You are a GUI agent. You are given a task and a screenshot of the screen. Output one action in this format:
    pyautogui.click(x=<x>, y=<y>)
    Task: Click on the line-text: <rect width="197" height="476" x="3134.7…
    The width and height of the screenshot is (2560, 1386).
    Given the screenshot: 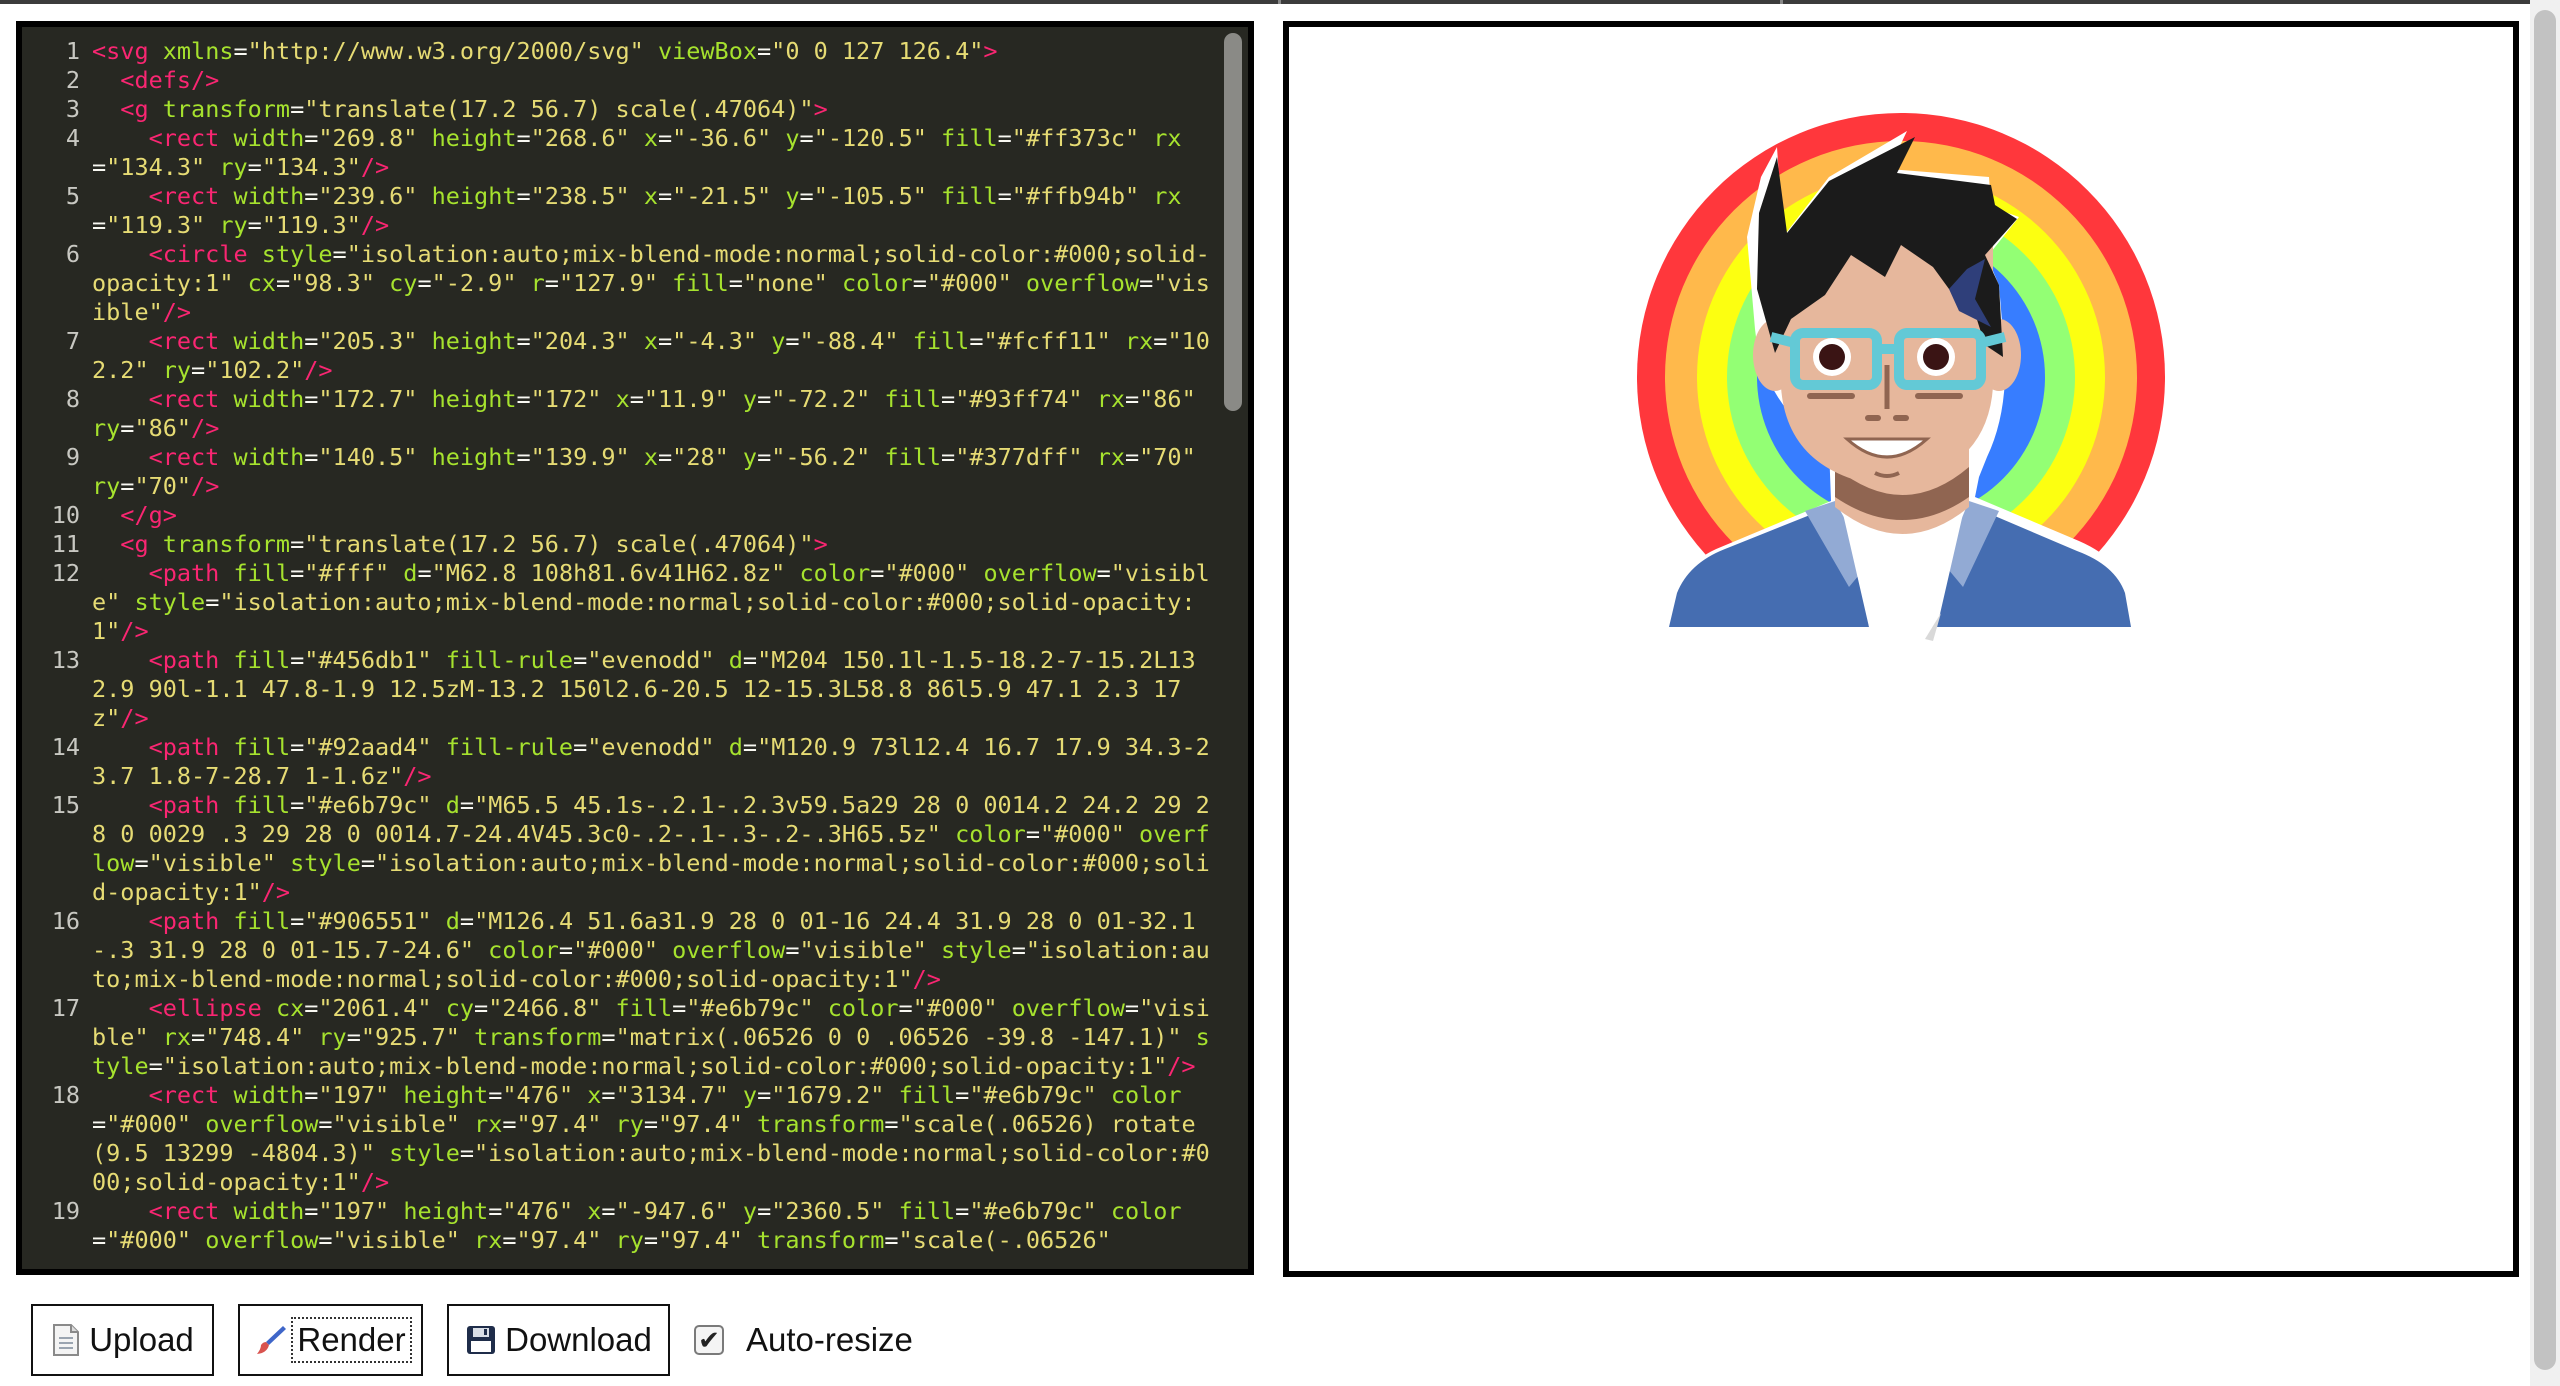 What is the action you would take?
    pyautogui.click(x=652, y=1139)
    